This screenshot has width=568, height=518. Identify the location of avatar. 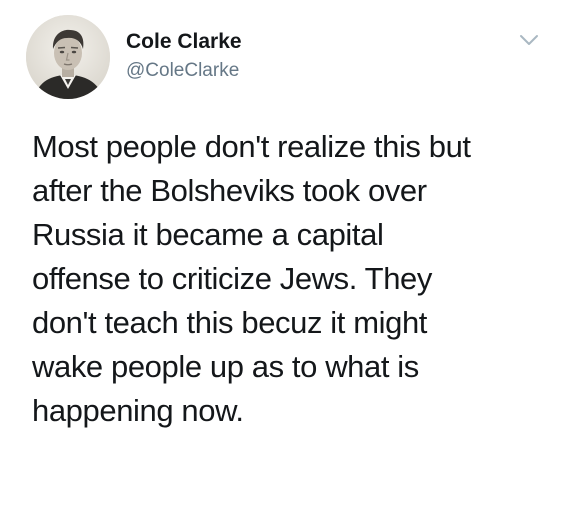
(68, 57).